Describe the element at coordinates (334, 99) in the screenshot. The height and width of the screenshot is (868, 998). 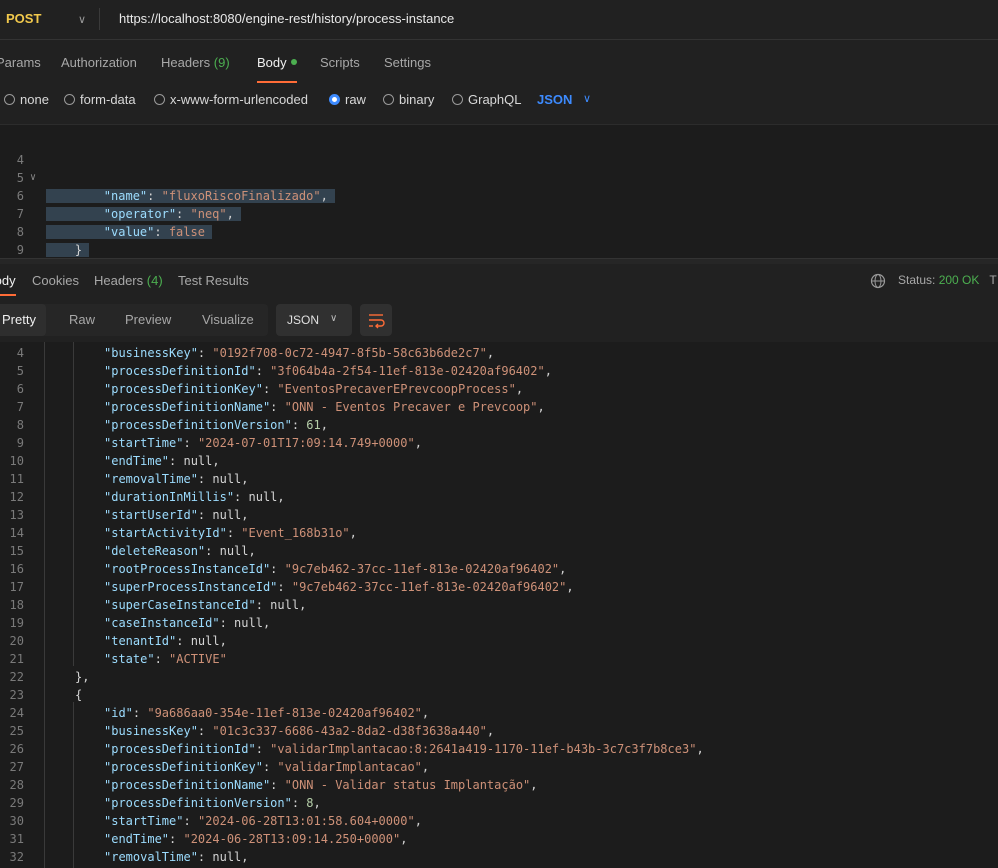
I see `radio-selected-icon` at that location.